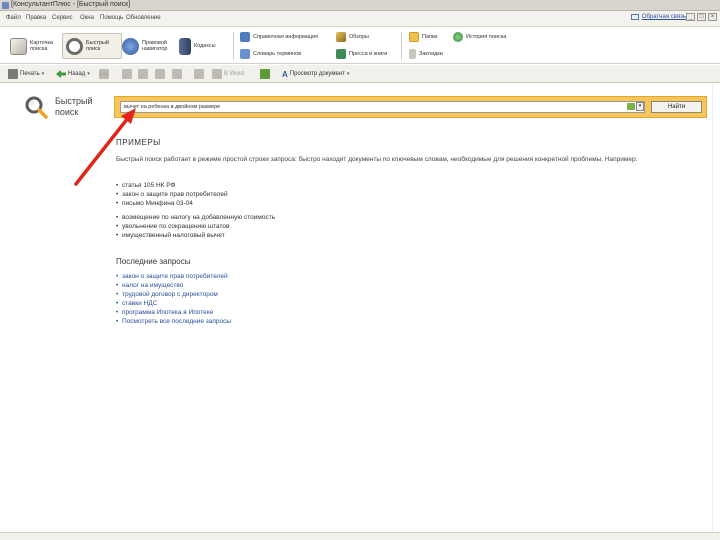 This screenshot has width=720, height=540. I want to click on back-button: Назад ▾, so click(73, 74).